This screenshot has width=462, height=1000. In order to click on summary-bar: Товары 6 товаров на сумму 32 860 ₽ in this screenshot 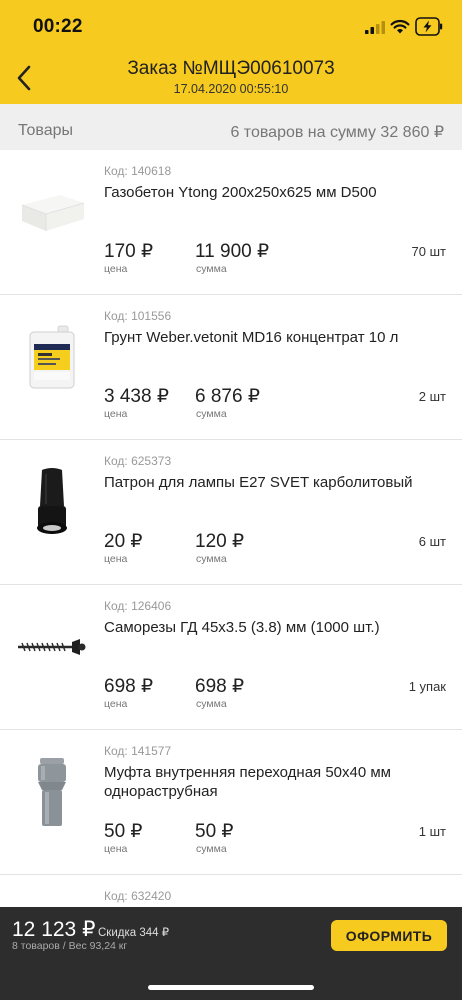, I will do `click(231, 127)`.